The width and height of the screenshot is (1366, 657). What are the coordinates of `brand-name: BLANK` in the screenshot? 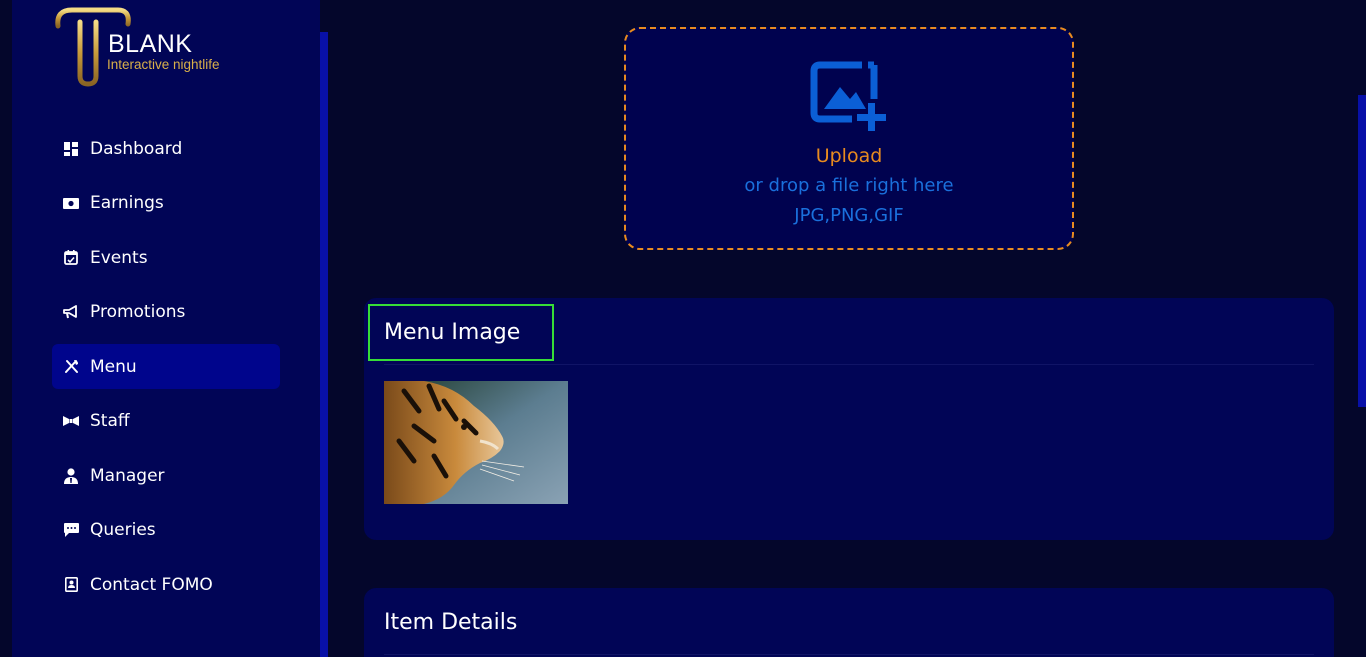 It's located at (150, 44).